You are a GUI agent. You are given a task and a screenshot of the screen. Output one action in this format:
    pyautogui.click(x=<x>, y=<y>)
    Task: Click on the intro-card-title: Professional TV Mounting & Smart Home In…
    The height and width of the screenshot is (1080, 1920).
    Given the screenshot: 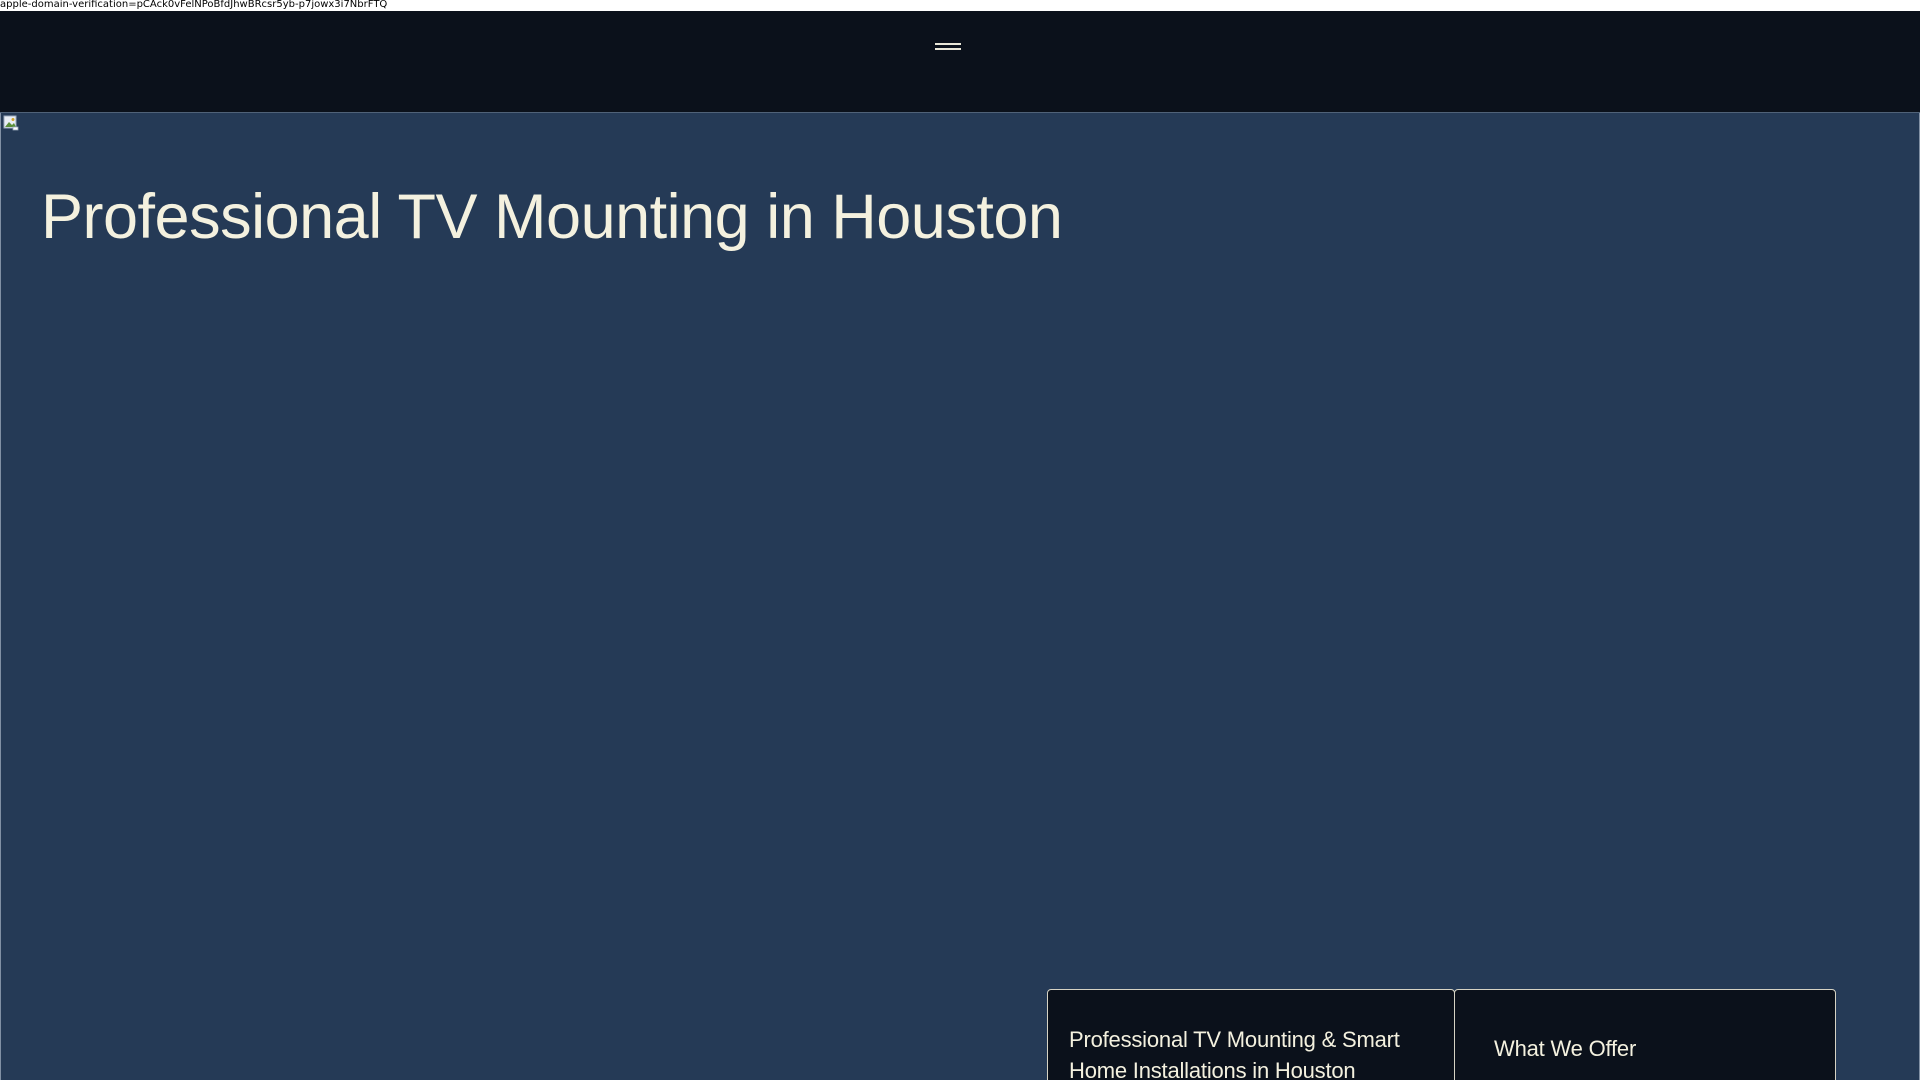 What is the action you would take?
    pyautogui.click(x=1234, y=1053)
    